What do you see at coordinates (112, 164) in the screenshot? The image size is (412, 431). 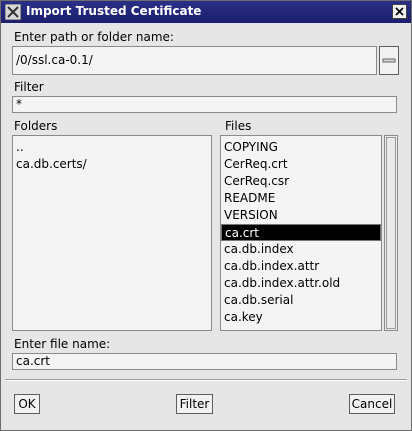 I see `folder-item: ca.db.certs/` at bounding box center [112, 164].